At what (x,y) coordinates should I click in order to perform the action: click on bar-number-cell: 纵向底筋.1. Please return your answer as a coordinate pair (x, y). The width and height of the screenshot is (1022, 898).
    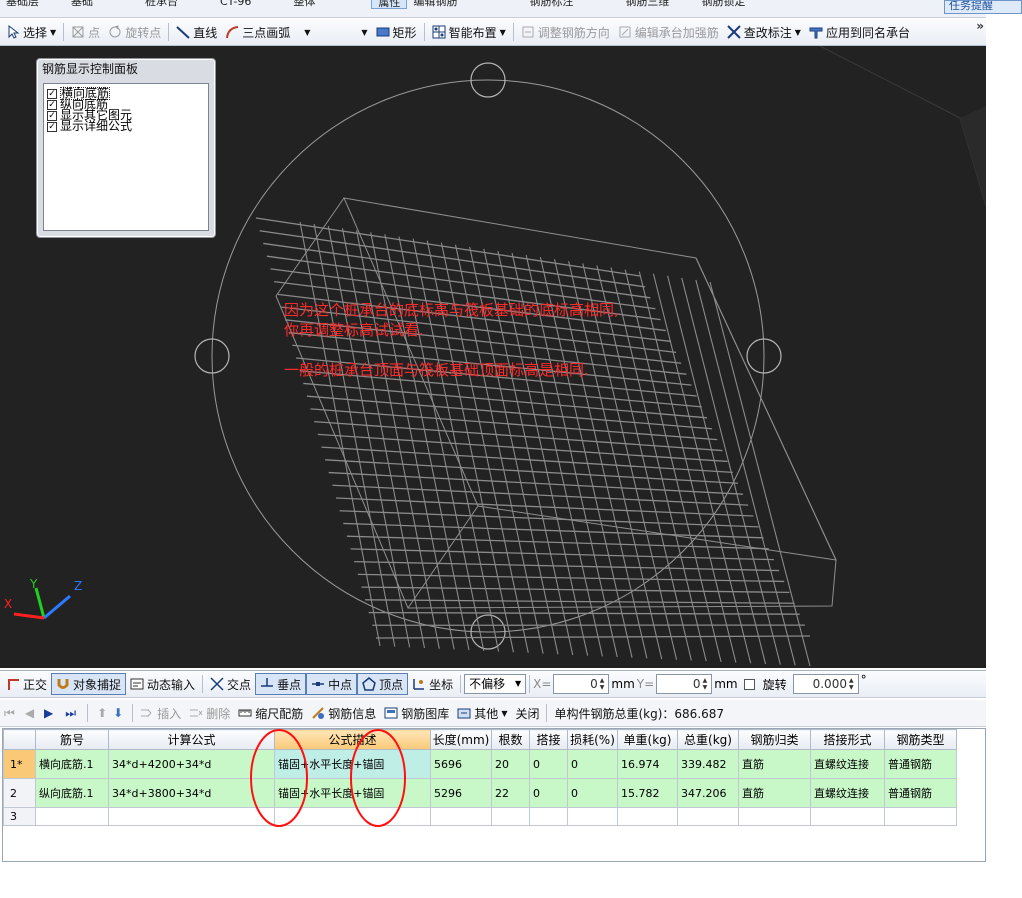
    Looking at the image, I should click on (72, 793).